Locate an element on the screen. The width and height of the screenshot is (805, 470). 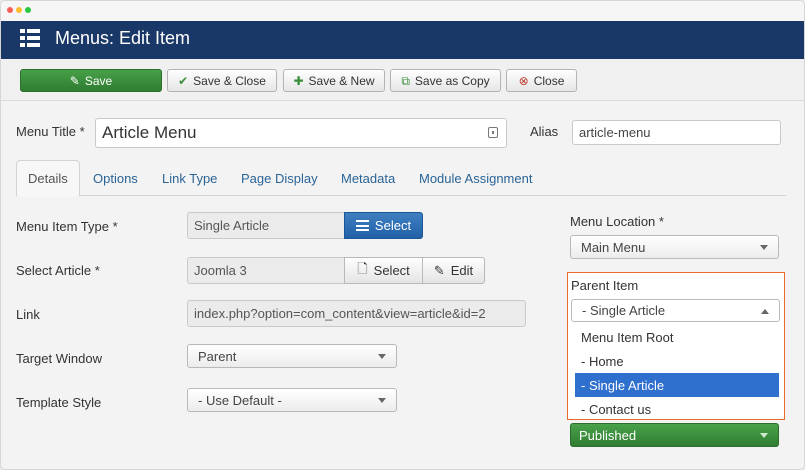
list-menu-icon is located at coordinates (30, 38).